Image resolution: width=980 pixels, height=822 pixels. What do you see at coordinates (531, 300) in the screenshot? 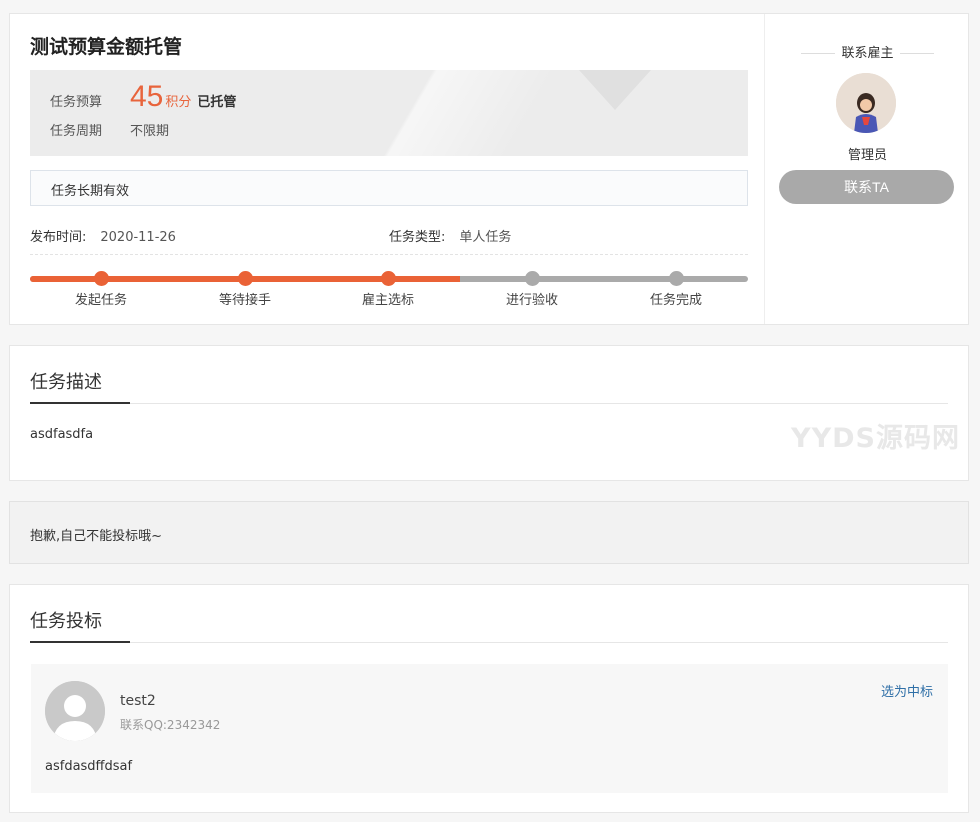
I see `progress-step-label: 进行验收` at bounding box center [531, 300].